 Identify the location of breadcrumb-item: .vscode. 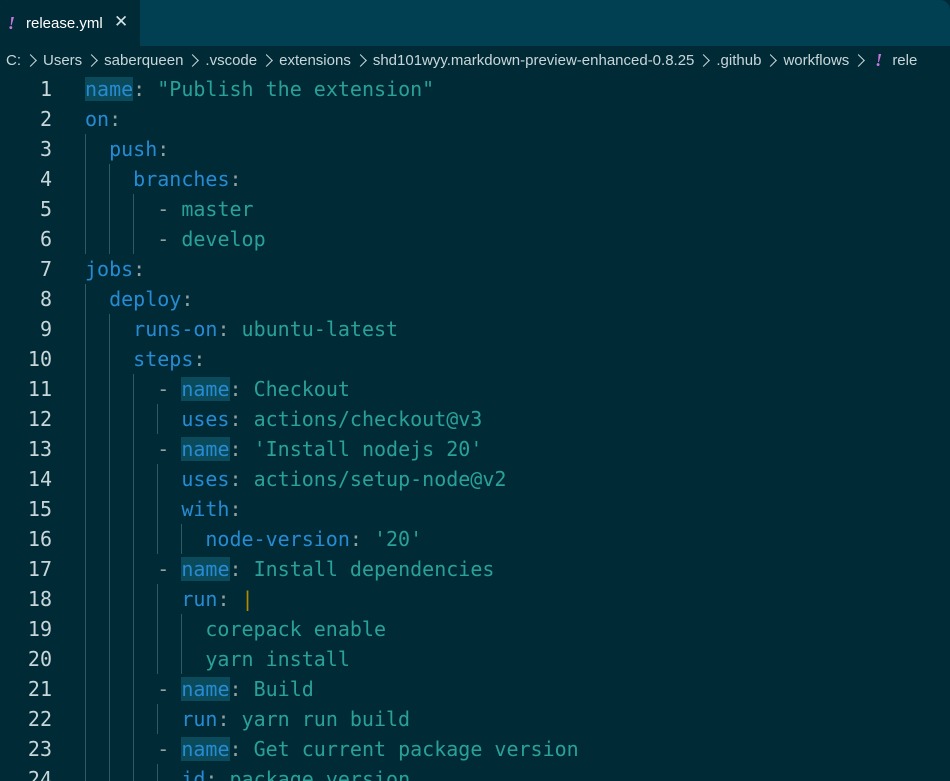
(231, 60).